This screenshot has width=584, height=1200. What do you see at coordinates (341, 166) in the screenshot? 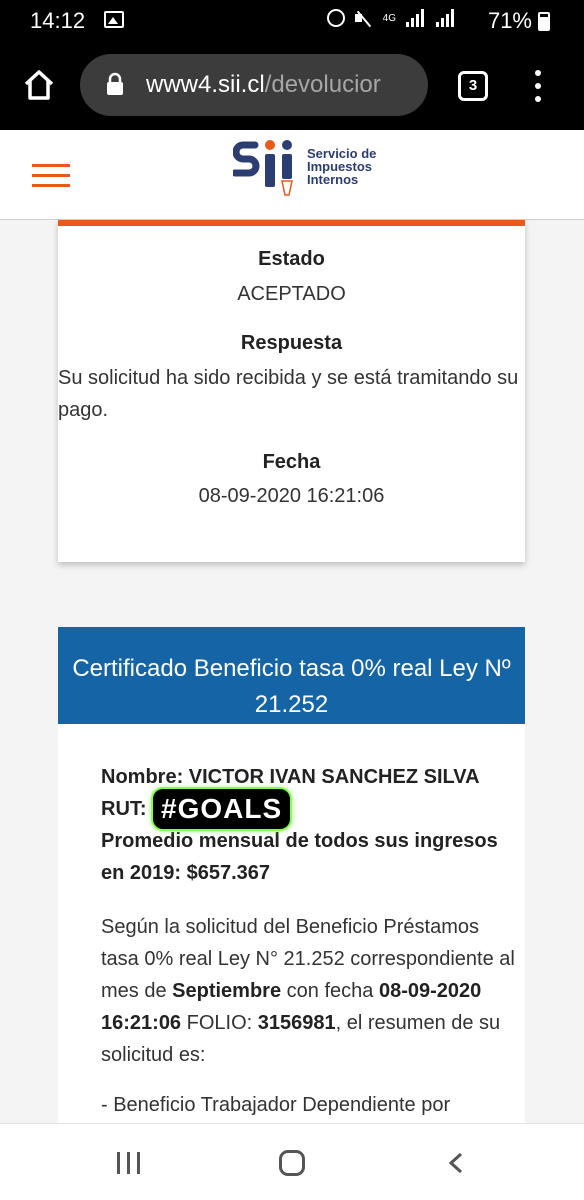
I see `logo-text: Servicio de Impuestos Internos` at bounding box center [341, 166].